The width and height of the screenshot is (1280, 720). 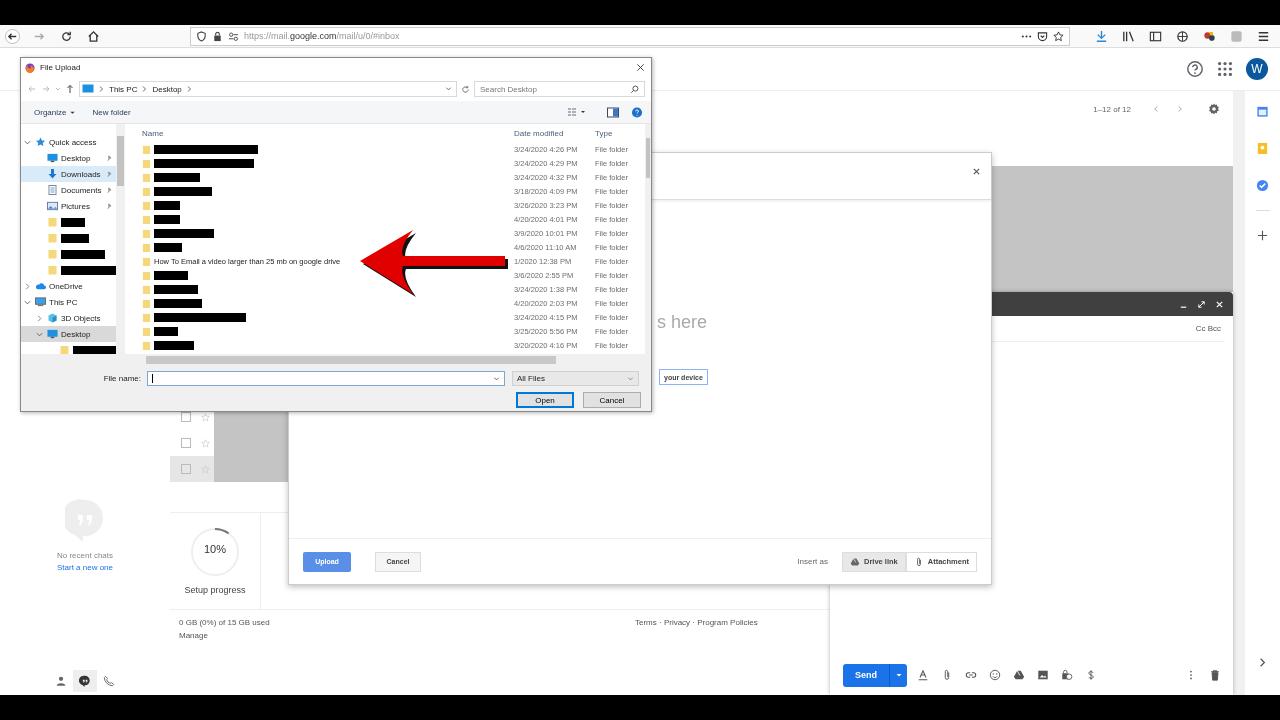 What do you see at coordinates (1208, 328) in the screenshot?
I see `cc-bcc-link: Cc Bcc` at bounding box center [1208, 328].